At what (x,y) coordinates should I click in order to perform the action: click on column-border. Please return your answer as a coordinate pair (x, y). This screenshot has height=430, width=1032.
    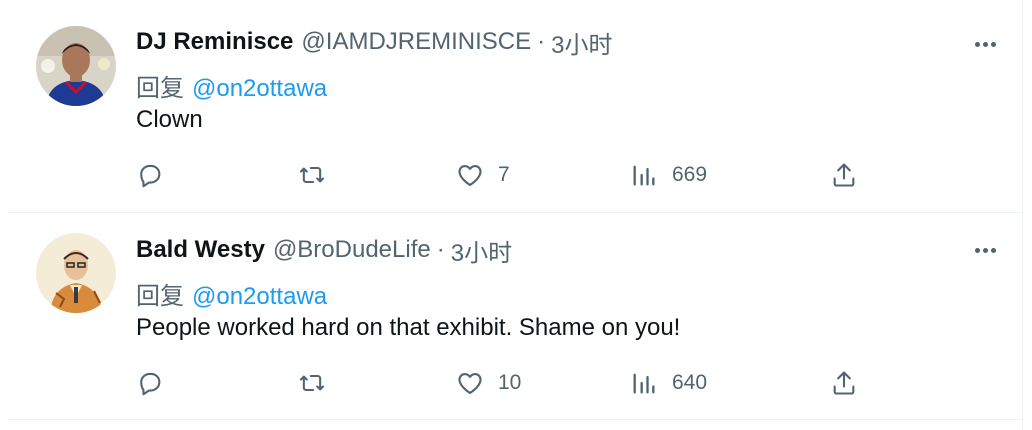
    Looking at the image, I should click on (1022, 215).